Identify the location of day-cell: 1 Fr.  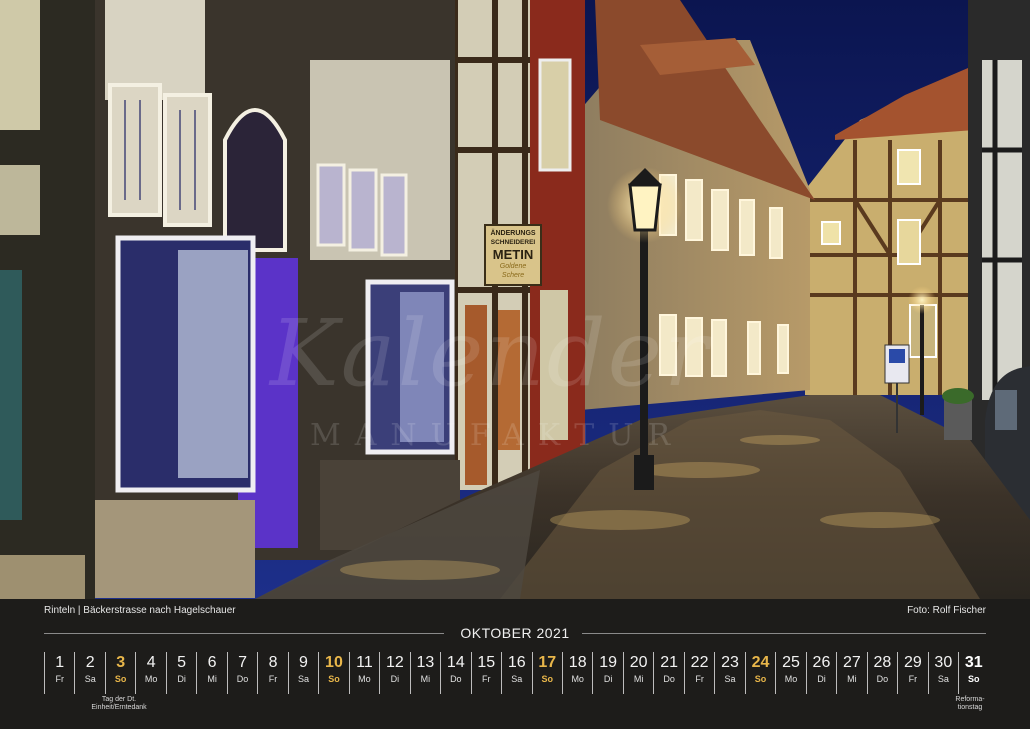
(59, 673).